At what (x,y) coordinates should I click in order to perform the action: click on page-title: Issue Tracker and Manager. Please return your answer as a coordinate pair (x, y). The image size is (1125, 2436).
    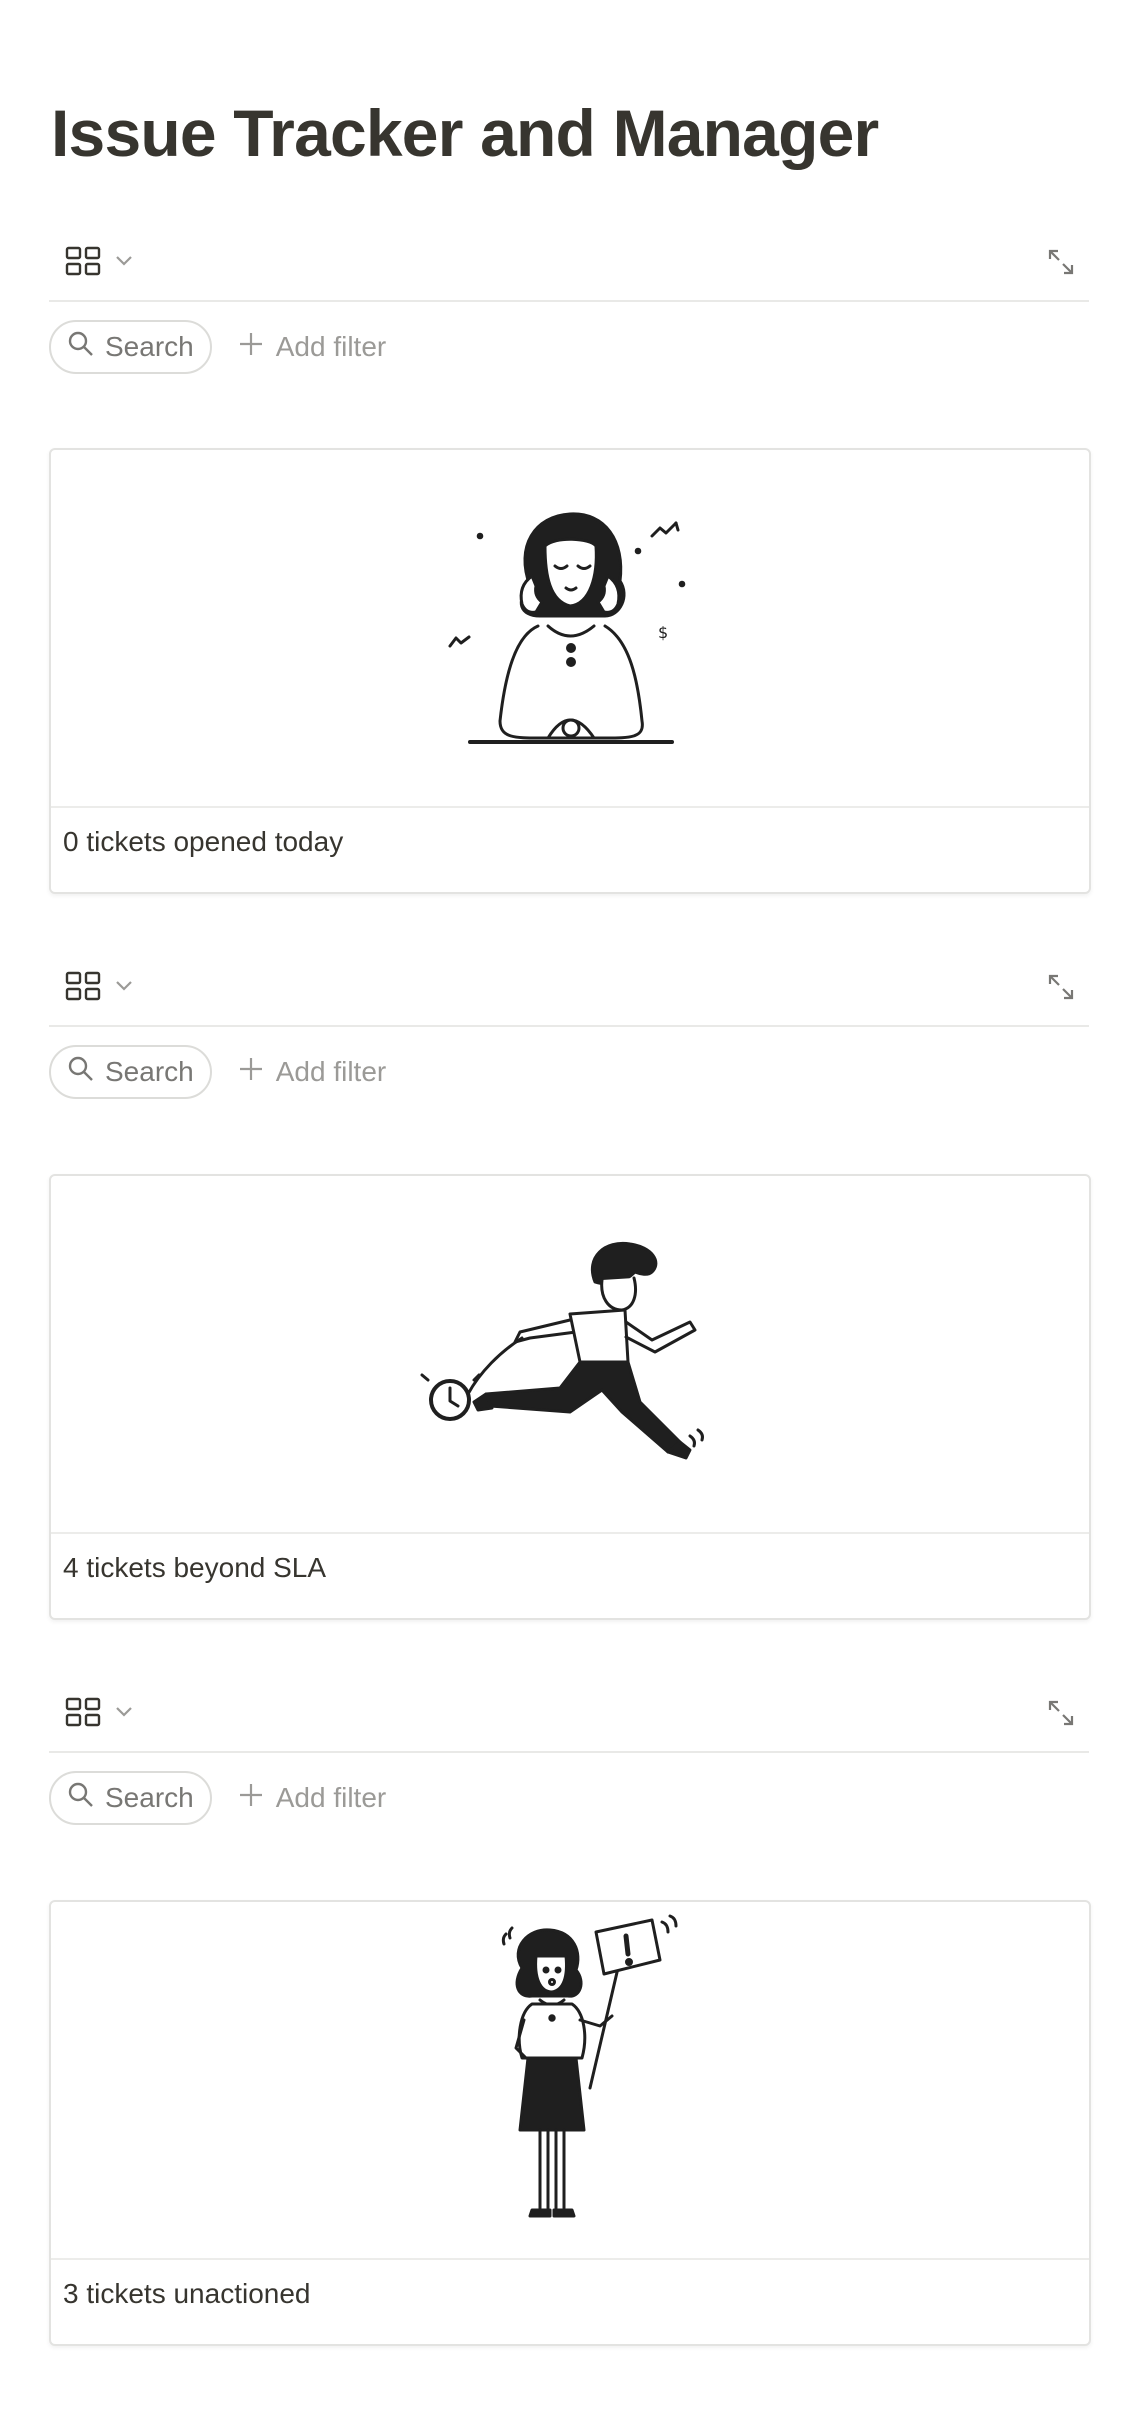
    Looking at the image, I should click on (465, 133).